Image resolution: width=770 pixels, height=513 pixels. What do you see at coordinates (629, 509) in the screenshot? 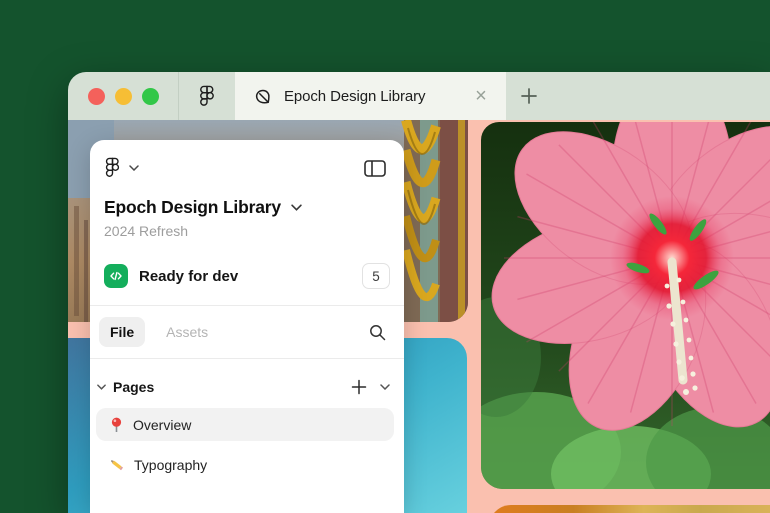
I see `canvas-image-orange` at bounding box center [629, 509].